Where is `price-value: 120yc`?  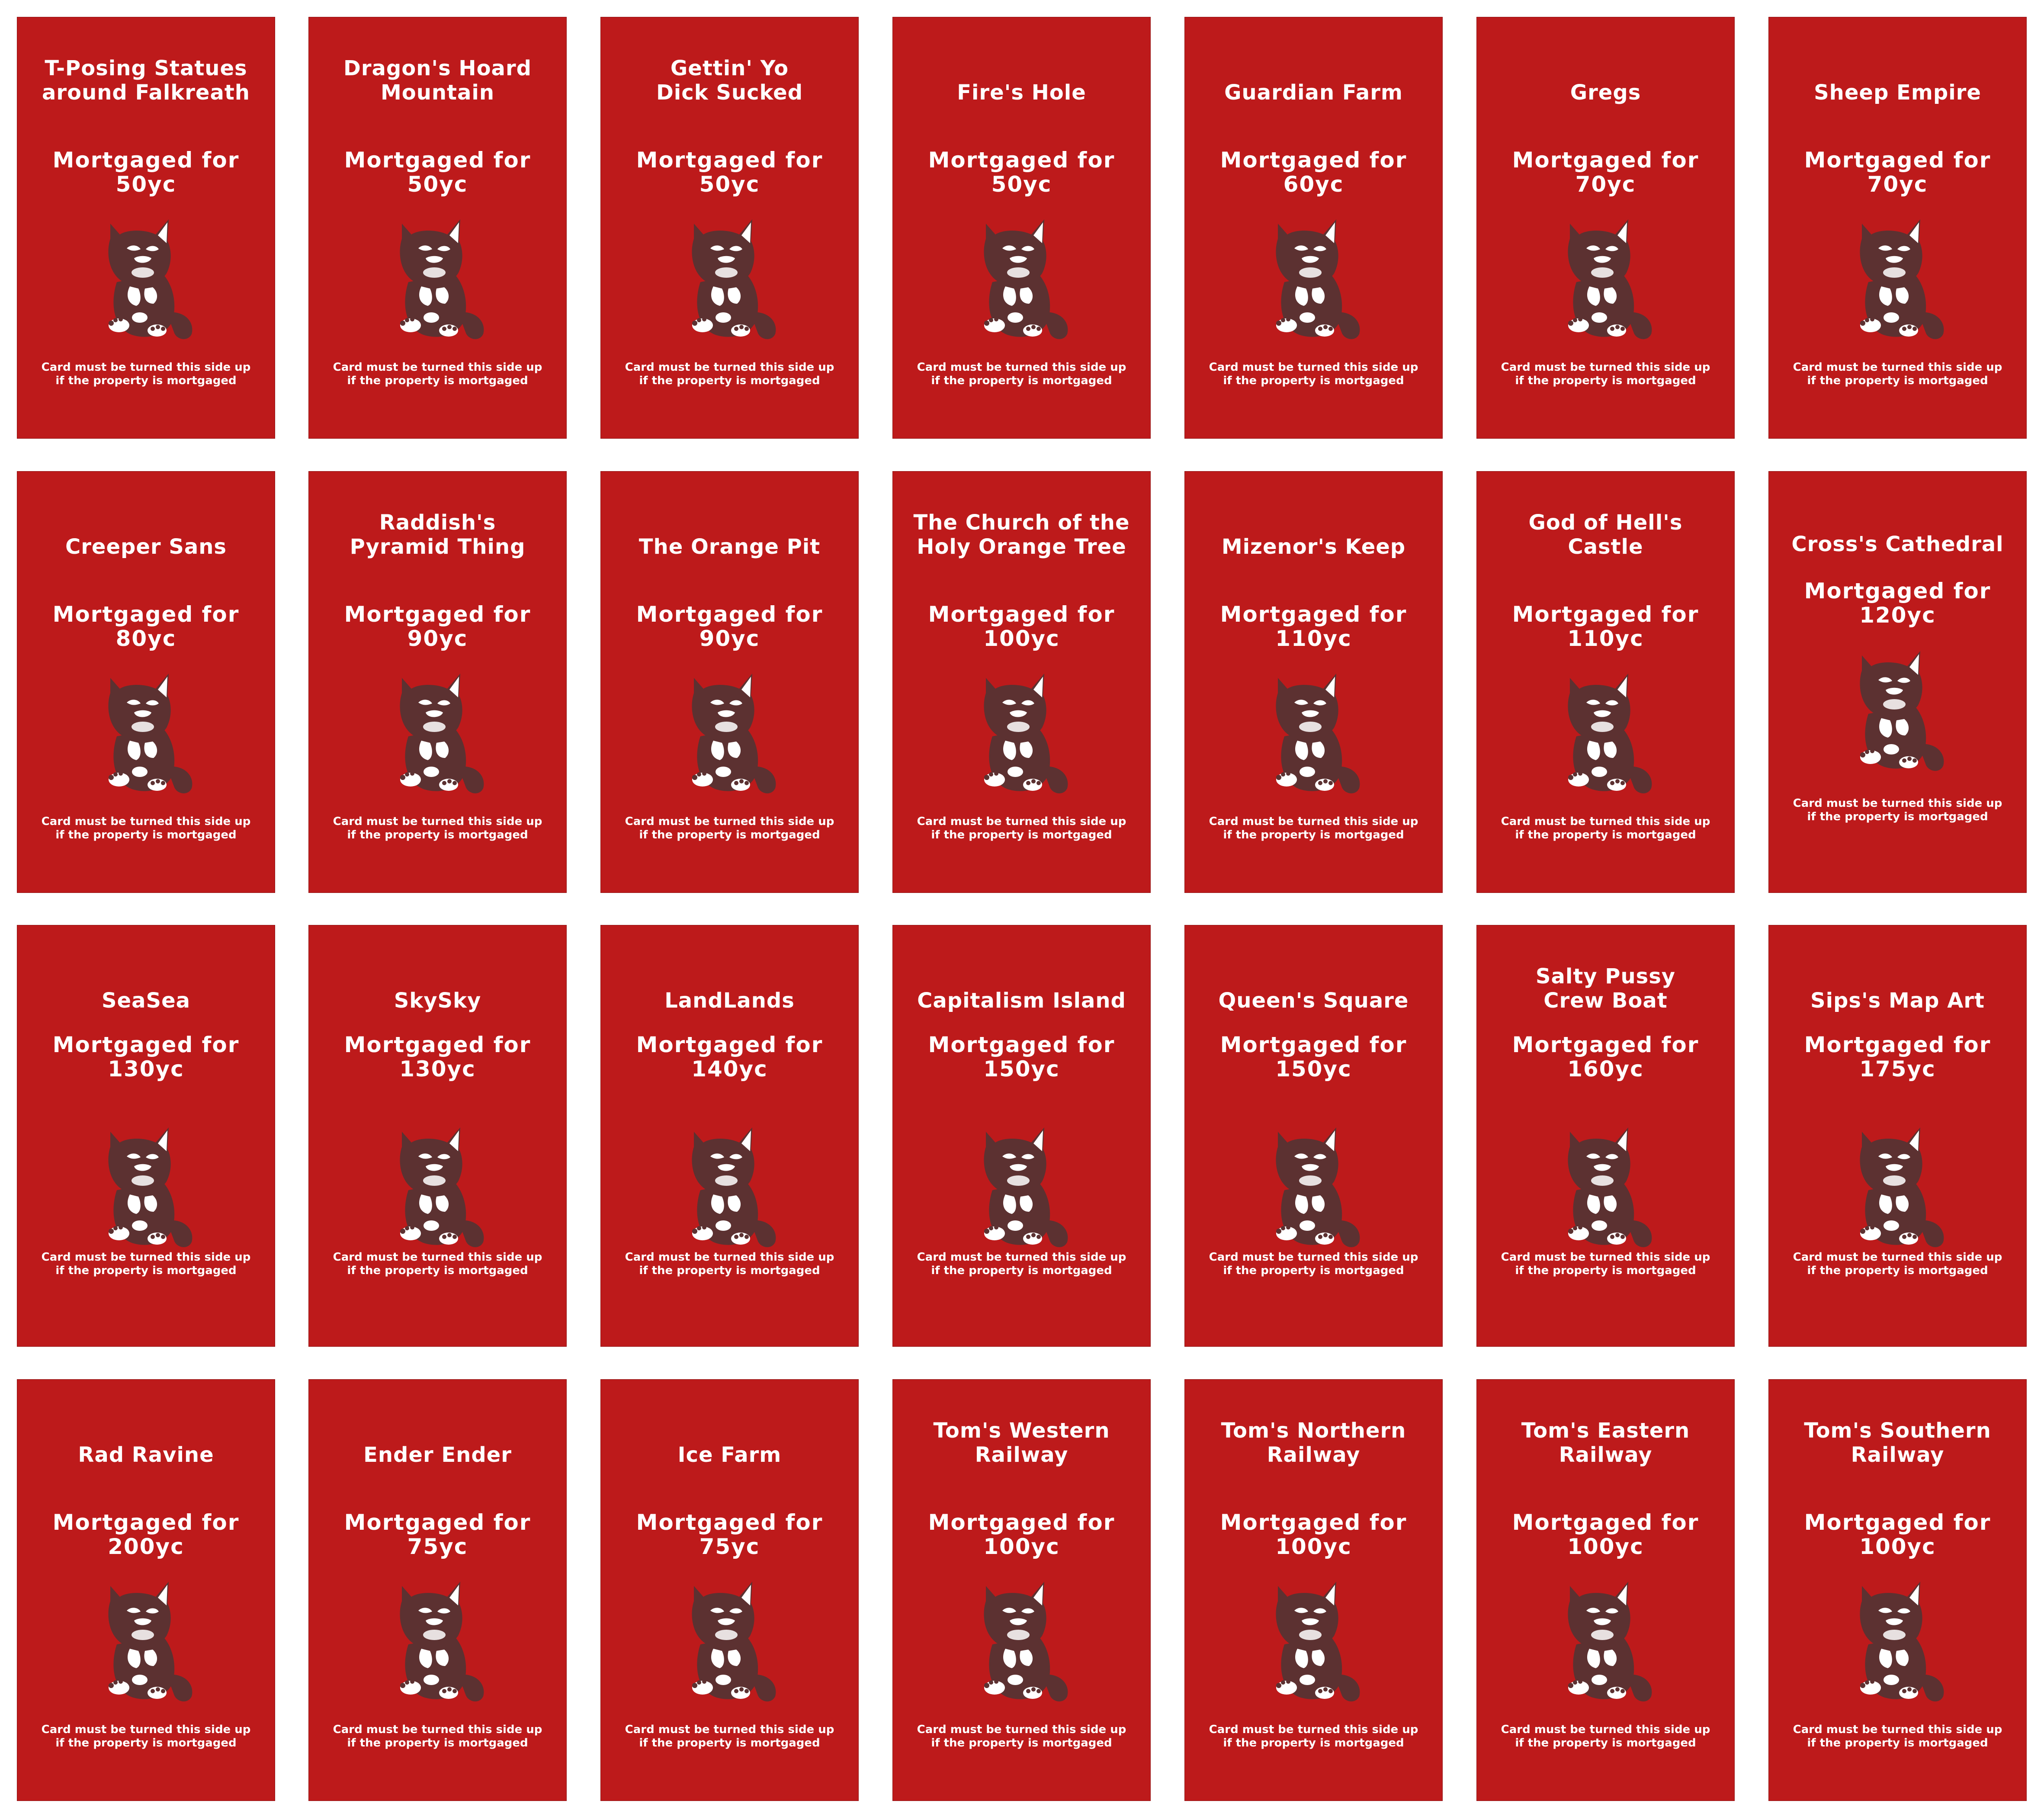 price-value: 120yc is located at coordinates (1898, 615).